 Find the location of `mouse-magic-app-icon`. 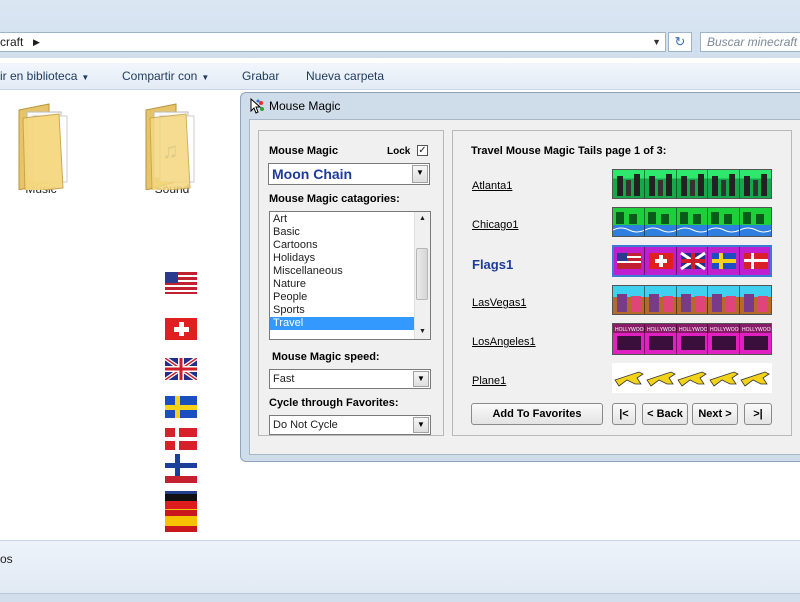

mouse-magic-app-icon is located at coordinates (257, 106).